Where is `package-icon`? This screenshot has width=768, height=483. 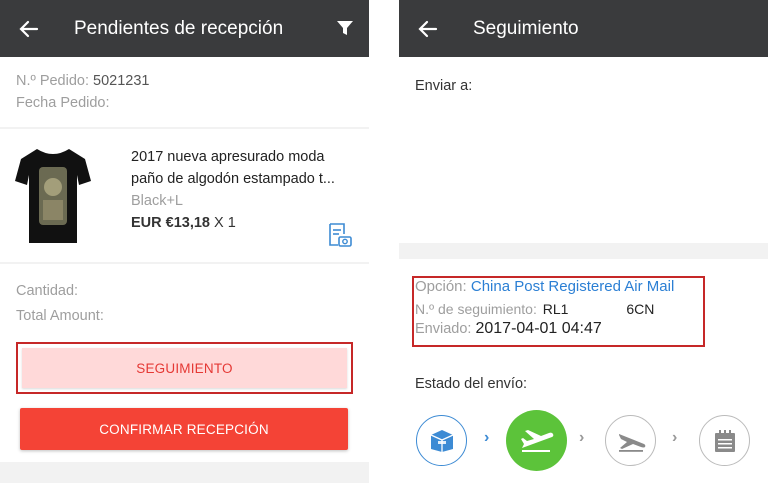 package-icon is located at coordinates (441, 440).